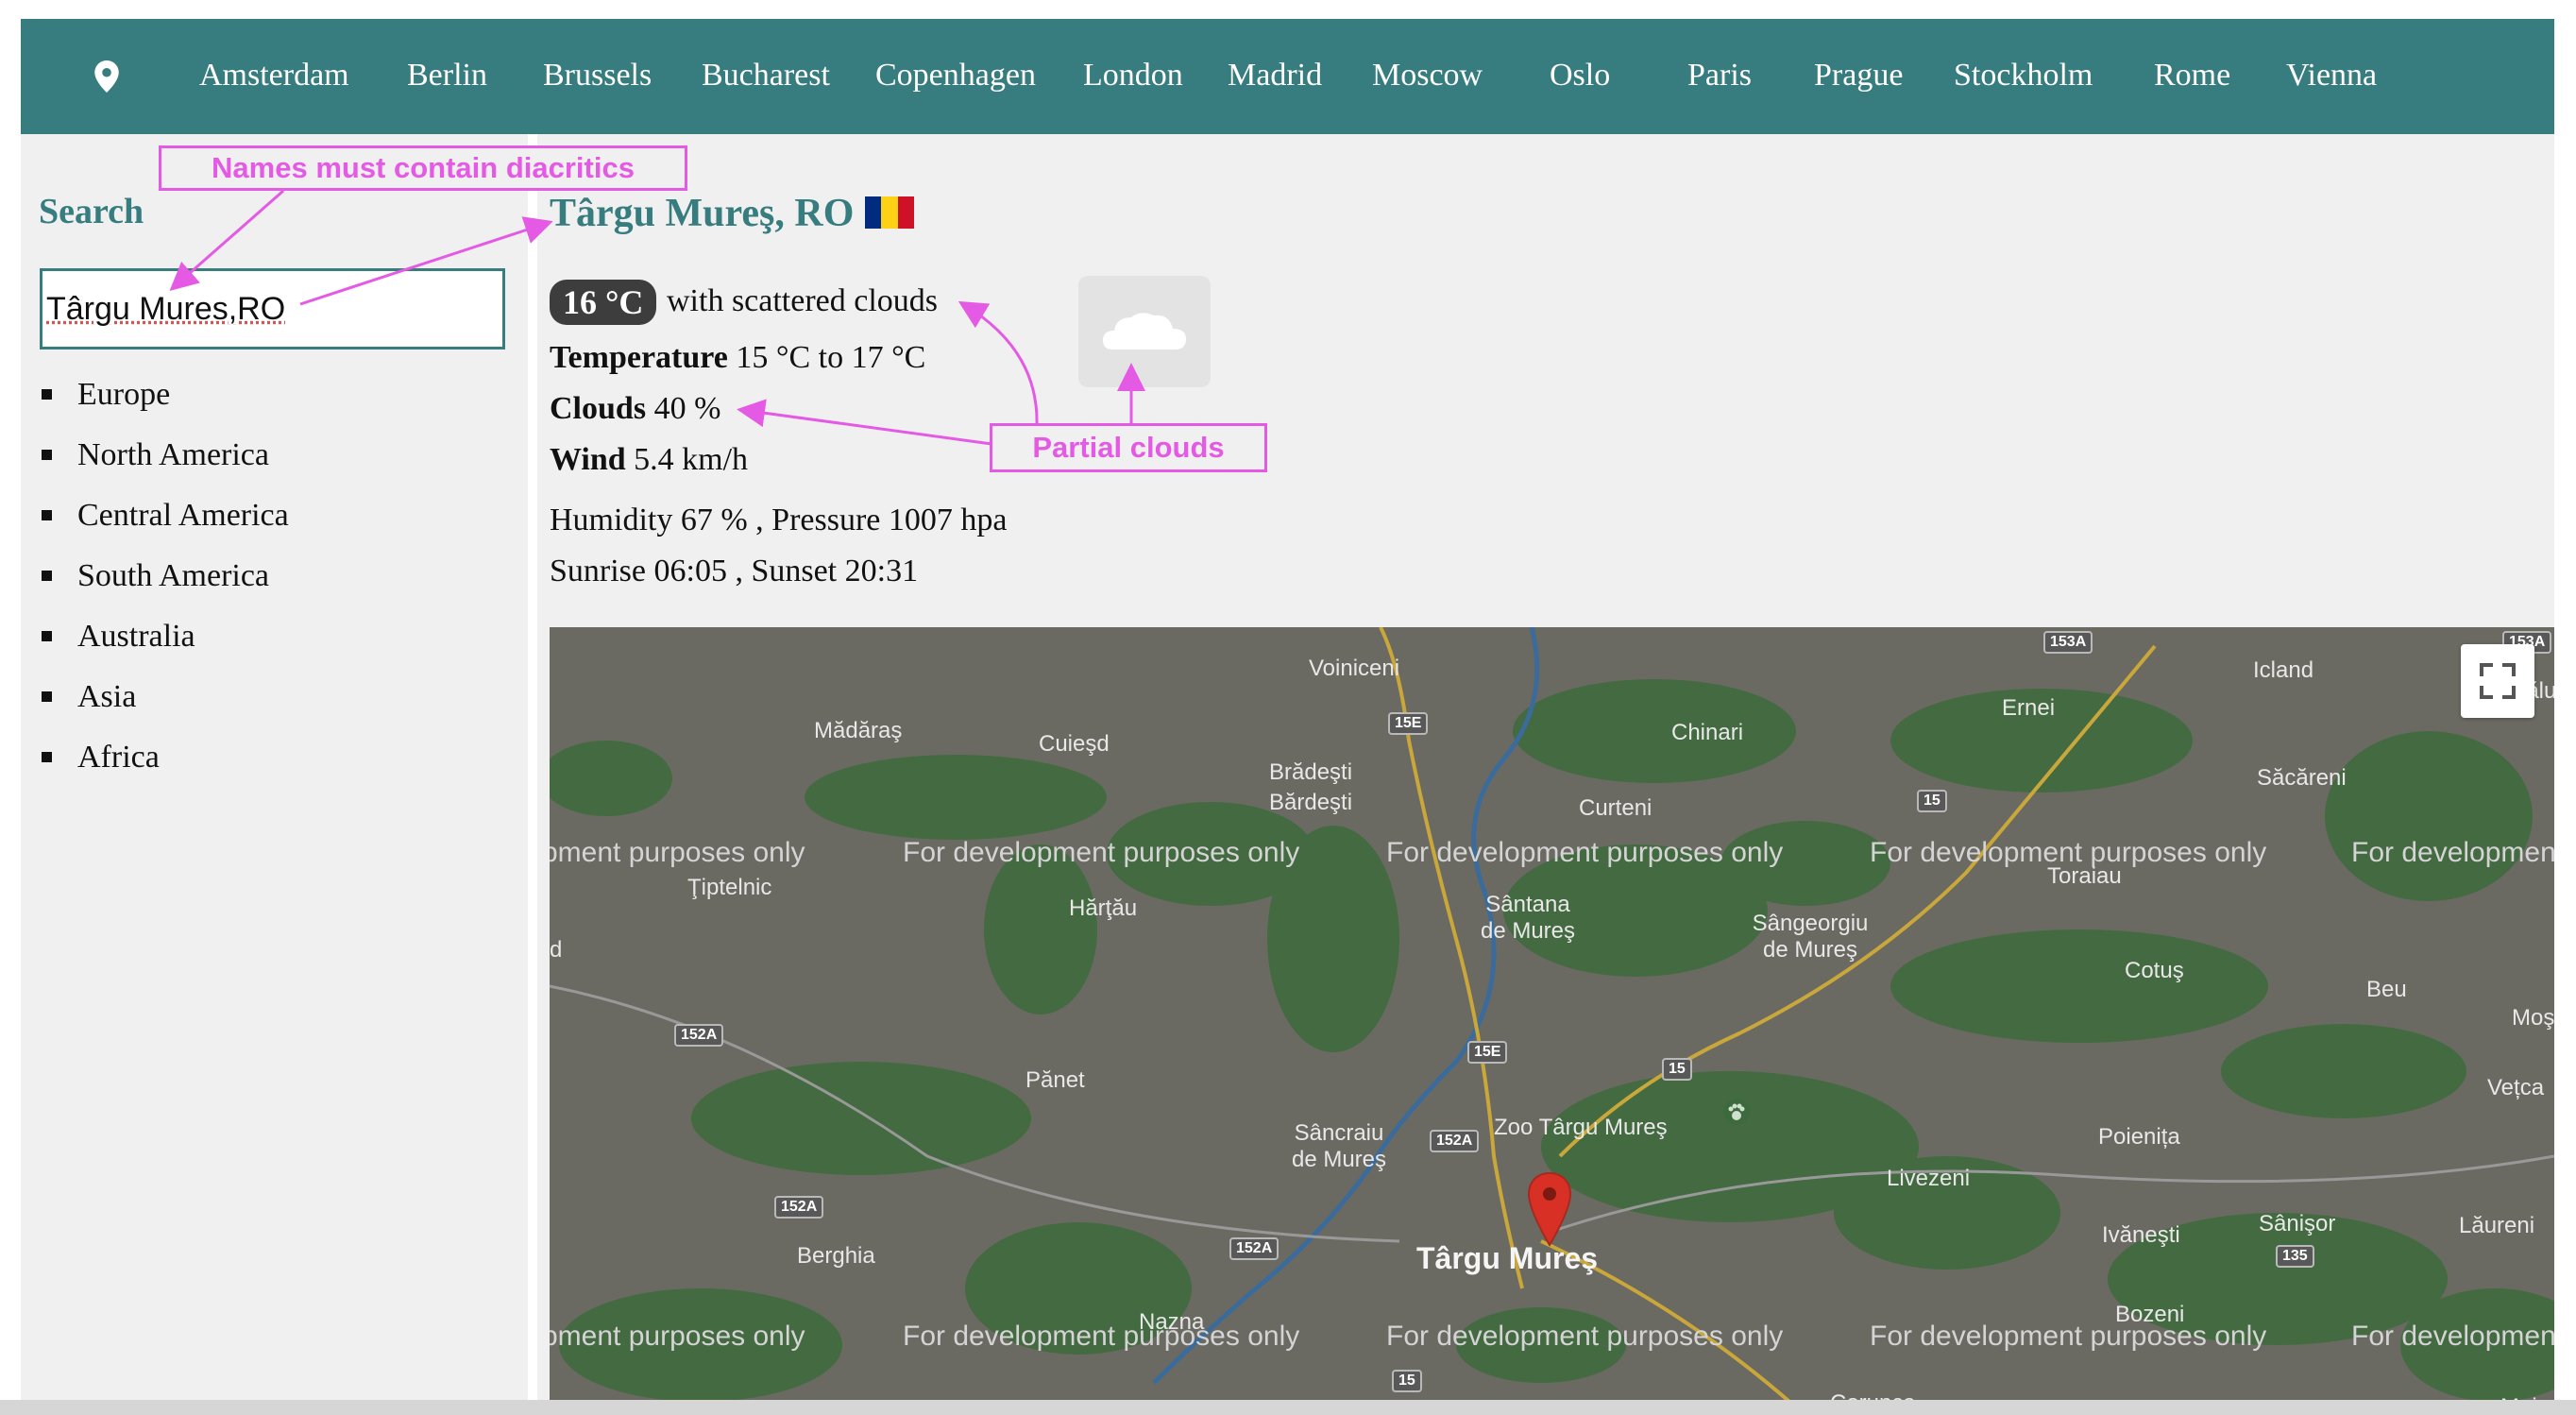  Describe the element at coordinates (1580, 75) in the screenshot. I see `nav-city-oslo: Oslo` at that location.